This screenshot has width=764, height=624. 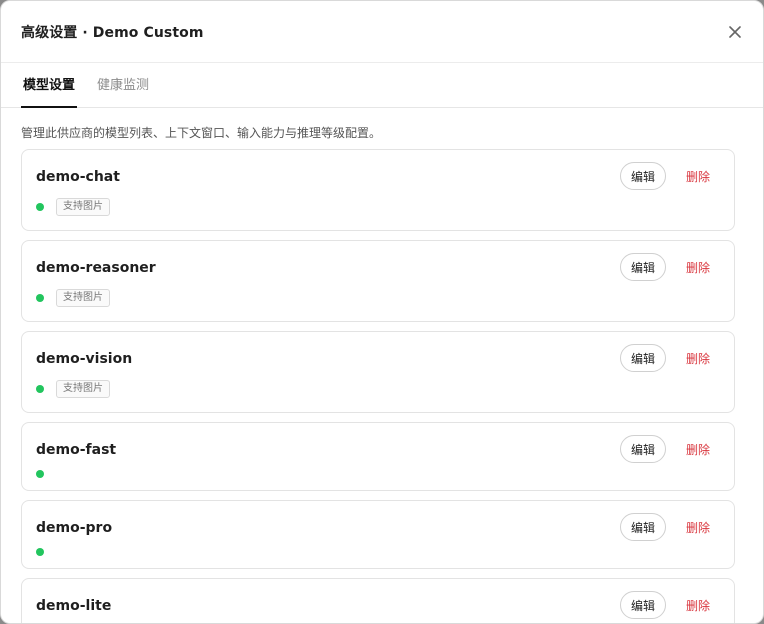 What do you see at coordinates (201, 133) in the screenshot?
I see `page-description: 管理此供应商的模型列表、上下文窗口、输入能力与推理等级配置。` at bounding box center [201, 133].